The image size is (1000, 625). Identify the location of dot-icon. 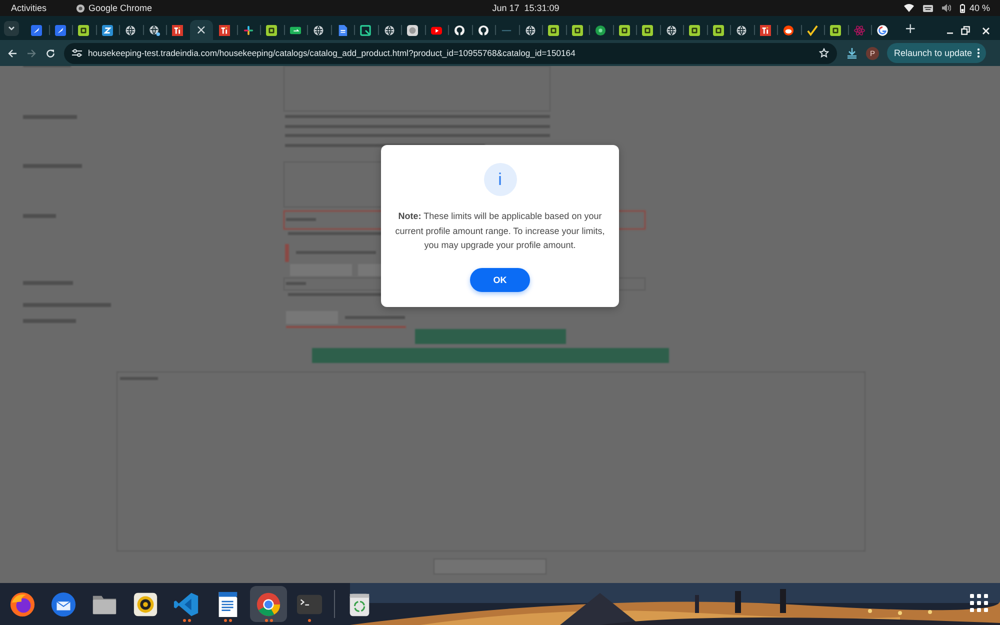
(600, 30).